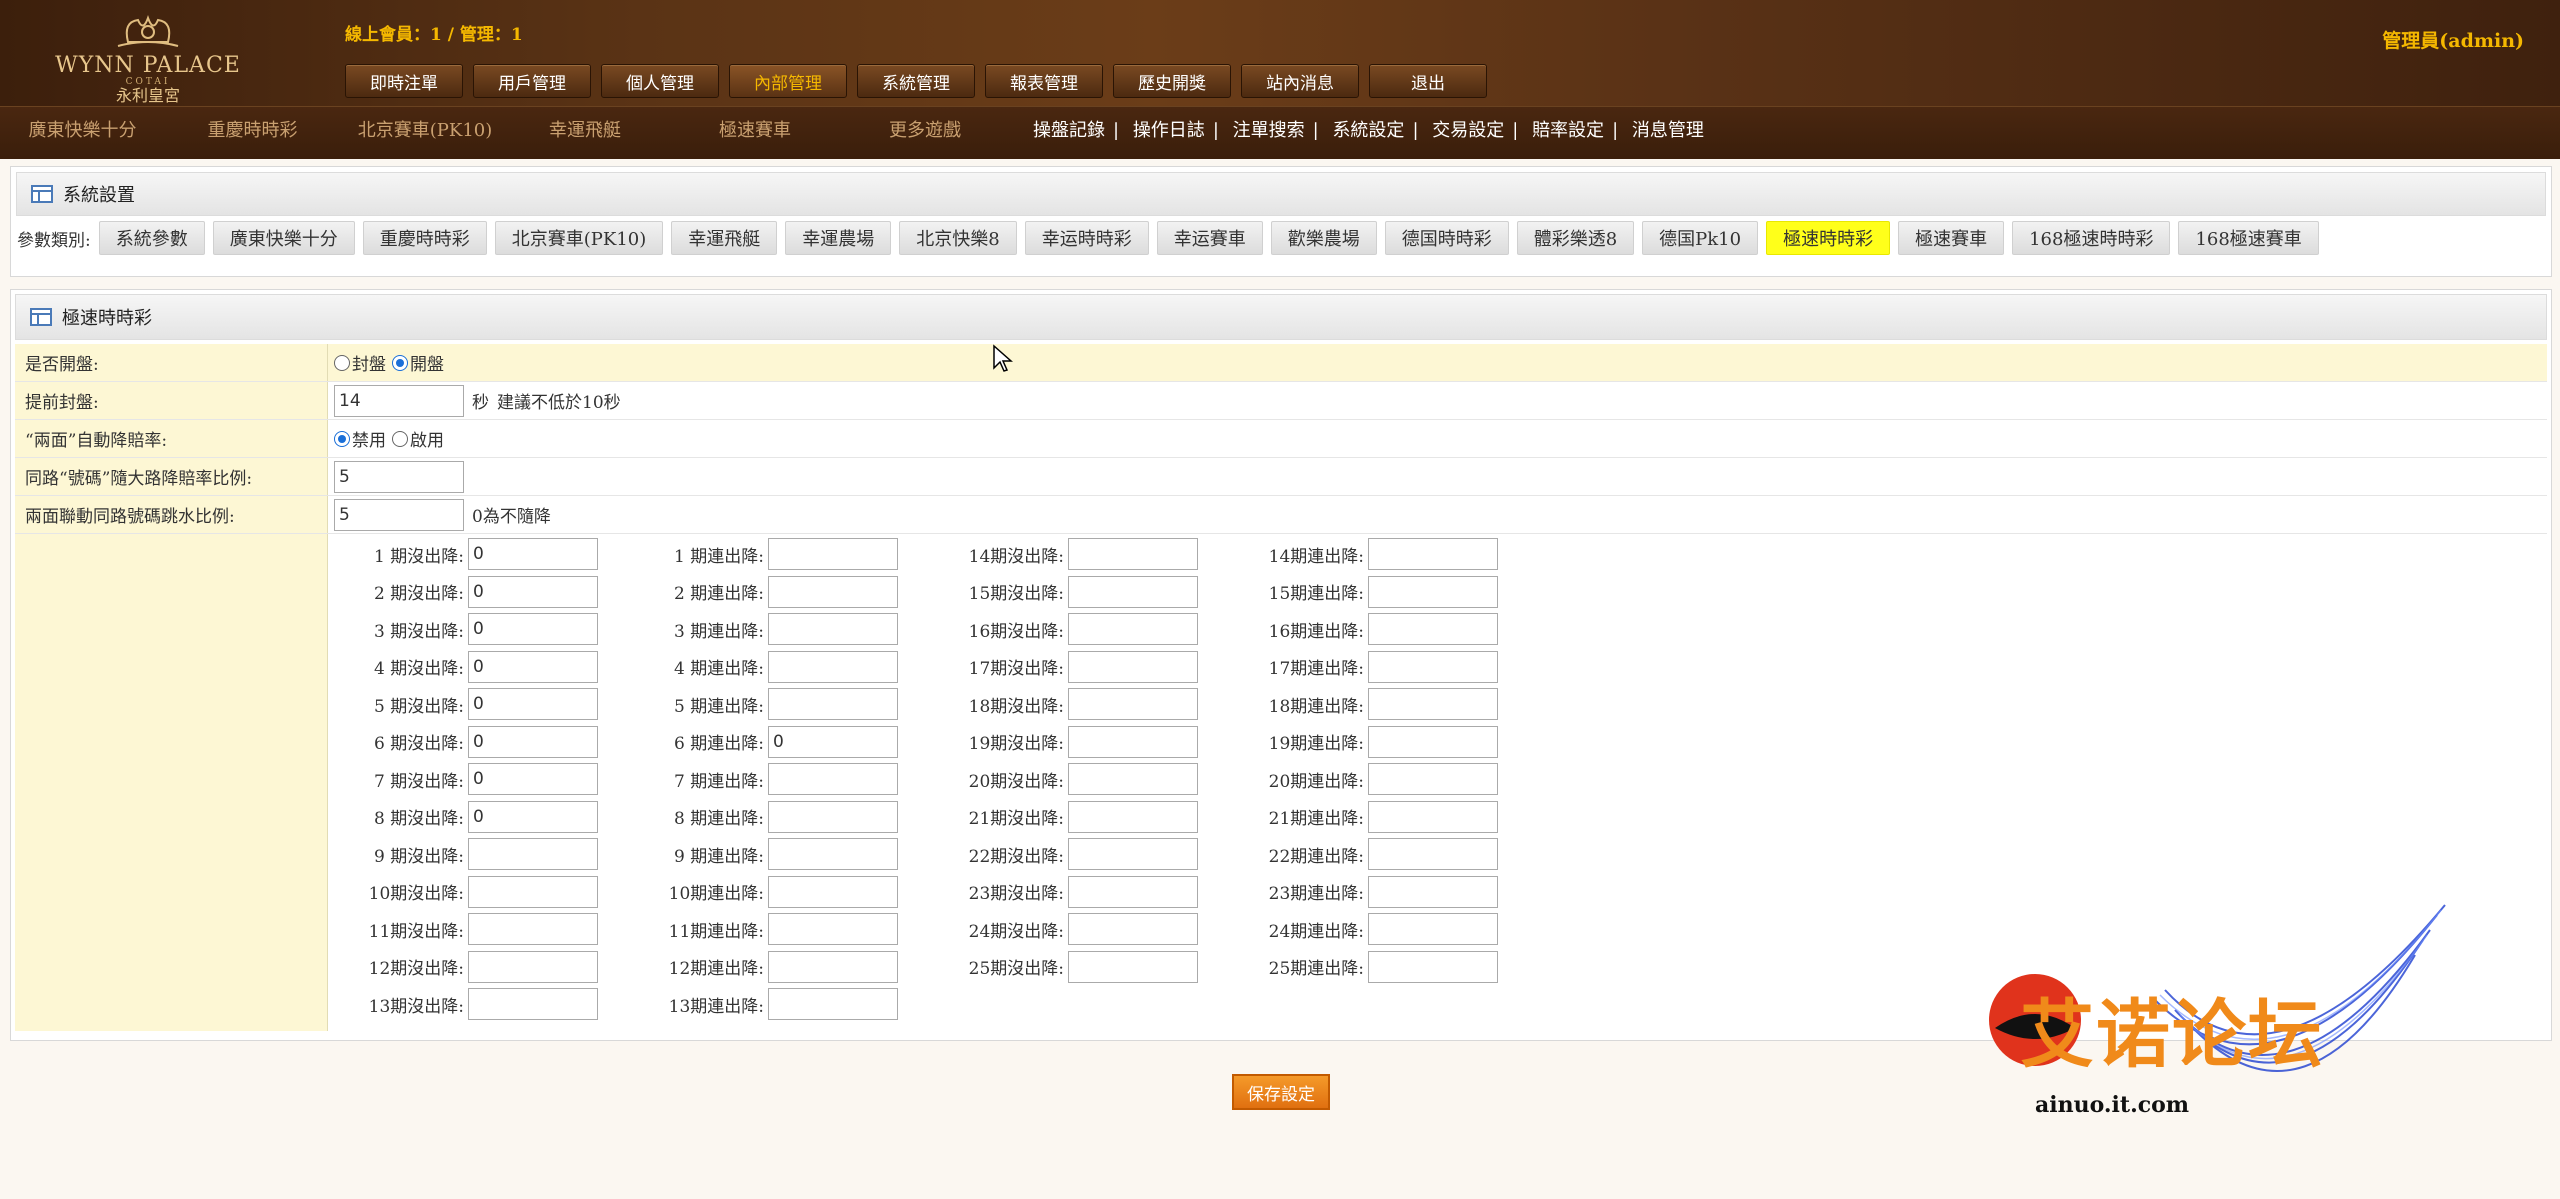 Image resolution: width=2560 pixels, height=1199 pixels. I want to click on link-message-management: 消息管理, so click(1668, 130).